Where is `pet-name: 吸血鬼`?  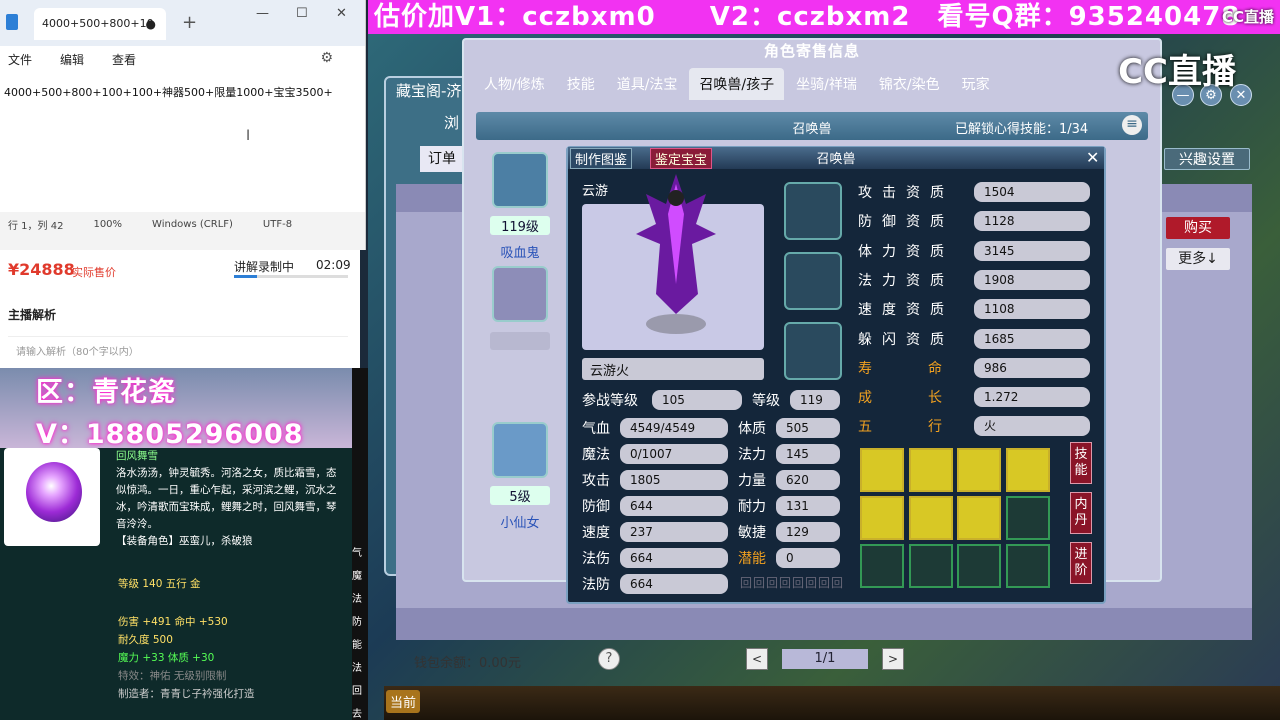 pet-name: 吸血鬼 is located at coordinates (520, 253).